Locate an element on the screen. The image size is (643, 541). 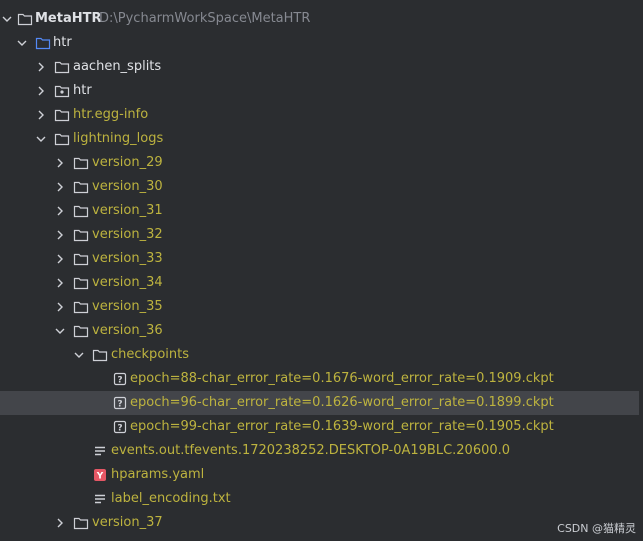
tree-row-htr-egg-info: htr.egg-info is located at coordinates (321, 115).